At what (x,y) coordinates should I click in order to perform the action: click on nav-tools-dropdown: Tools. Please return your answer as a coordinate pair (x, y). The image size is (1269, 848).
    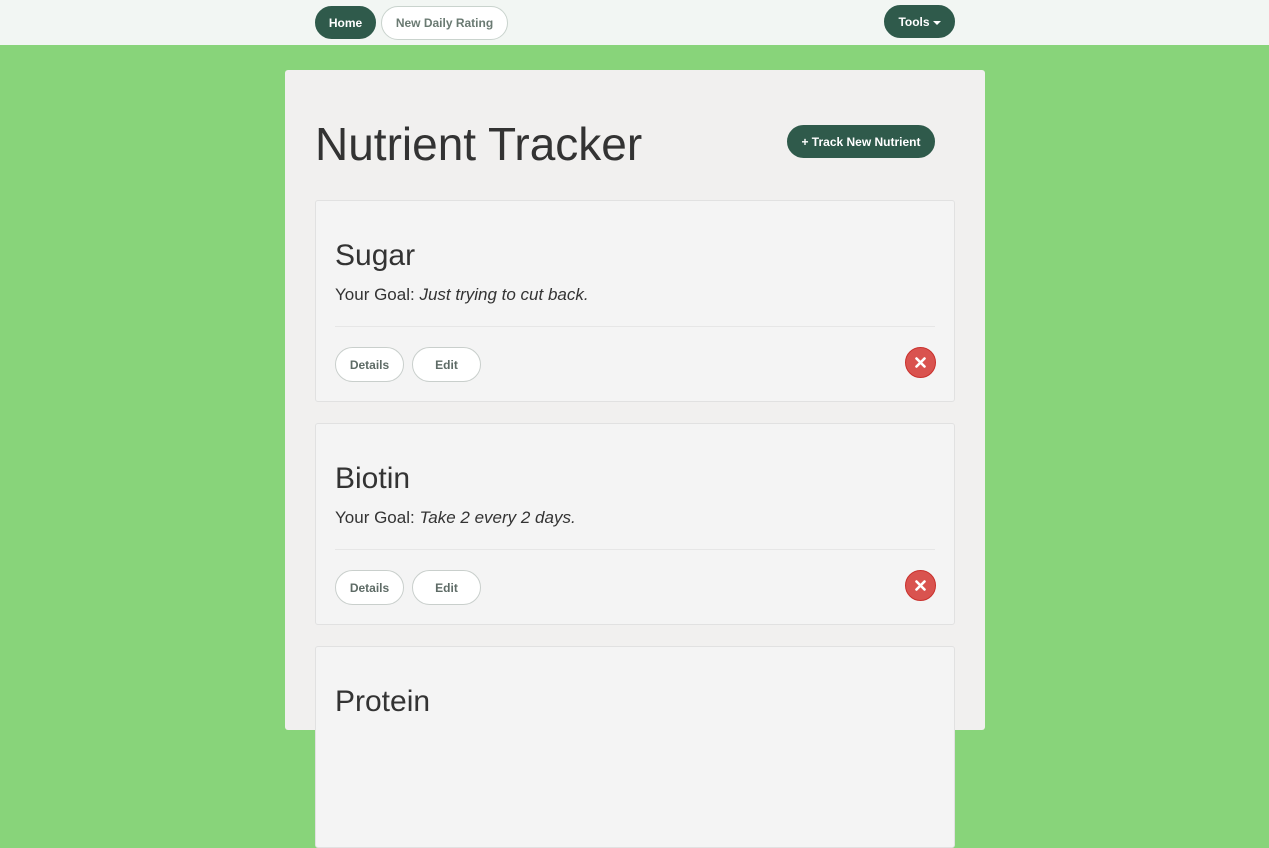
    Looking at the image, I should click on (919, 21).